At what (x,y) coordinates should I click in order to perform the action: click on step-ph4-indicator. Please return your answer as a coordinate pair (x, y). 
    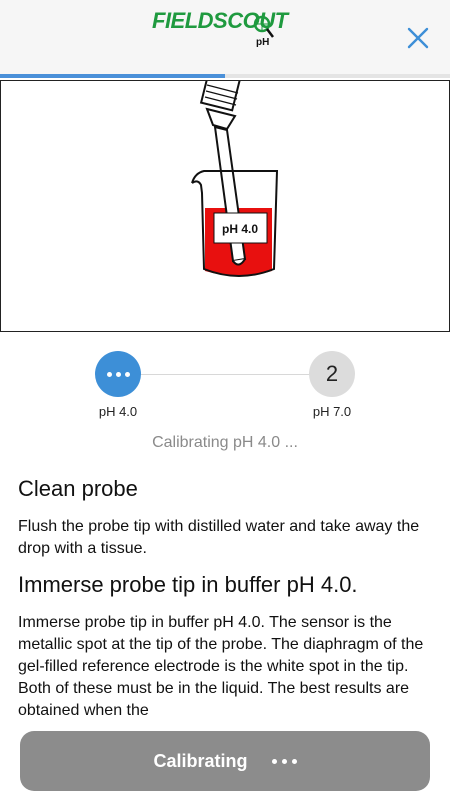
    Looking at the image, I should click on (118, 374).